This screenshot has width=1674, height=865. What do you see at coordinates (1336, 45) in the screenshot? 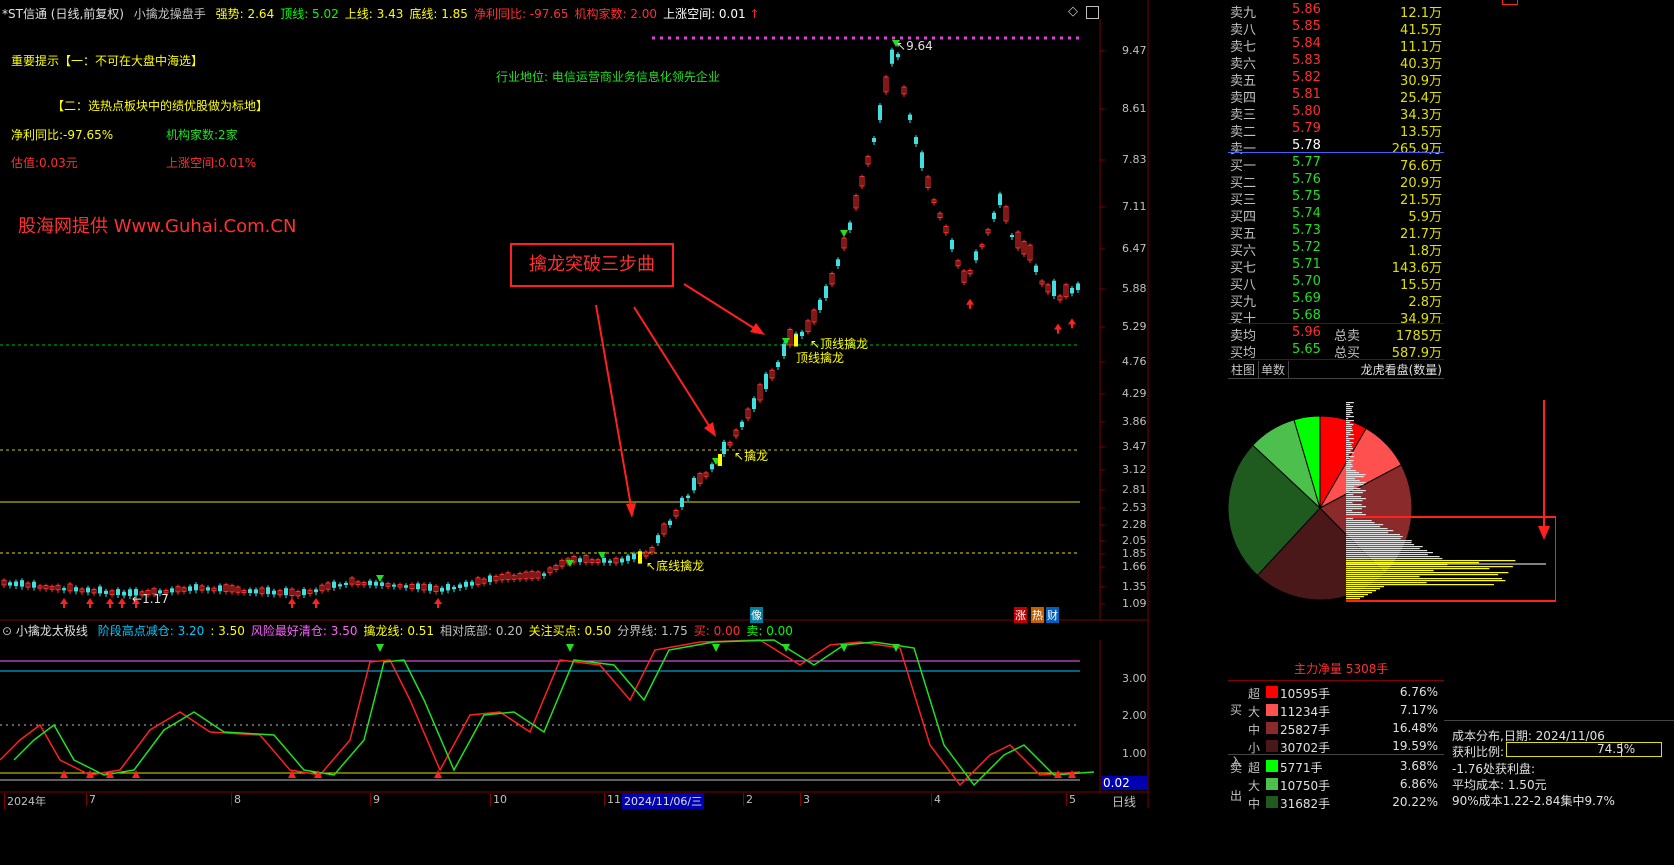
I see `sell-row: 卖七 5.84 11.1万` at bounding box center [1336, 45].